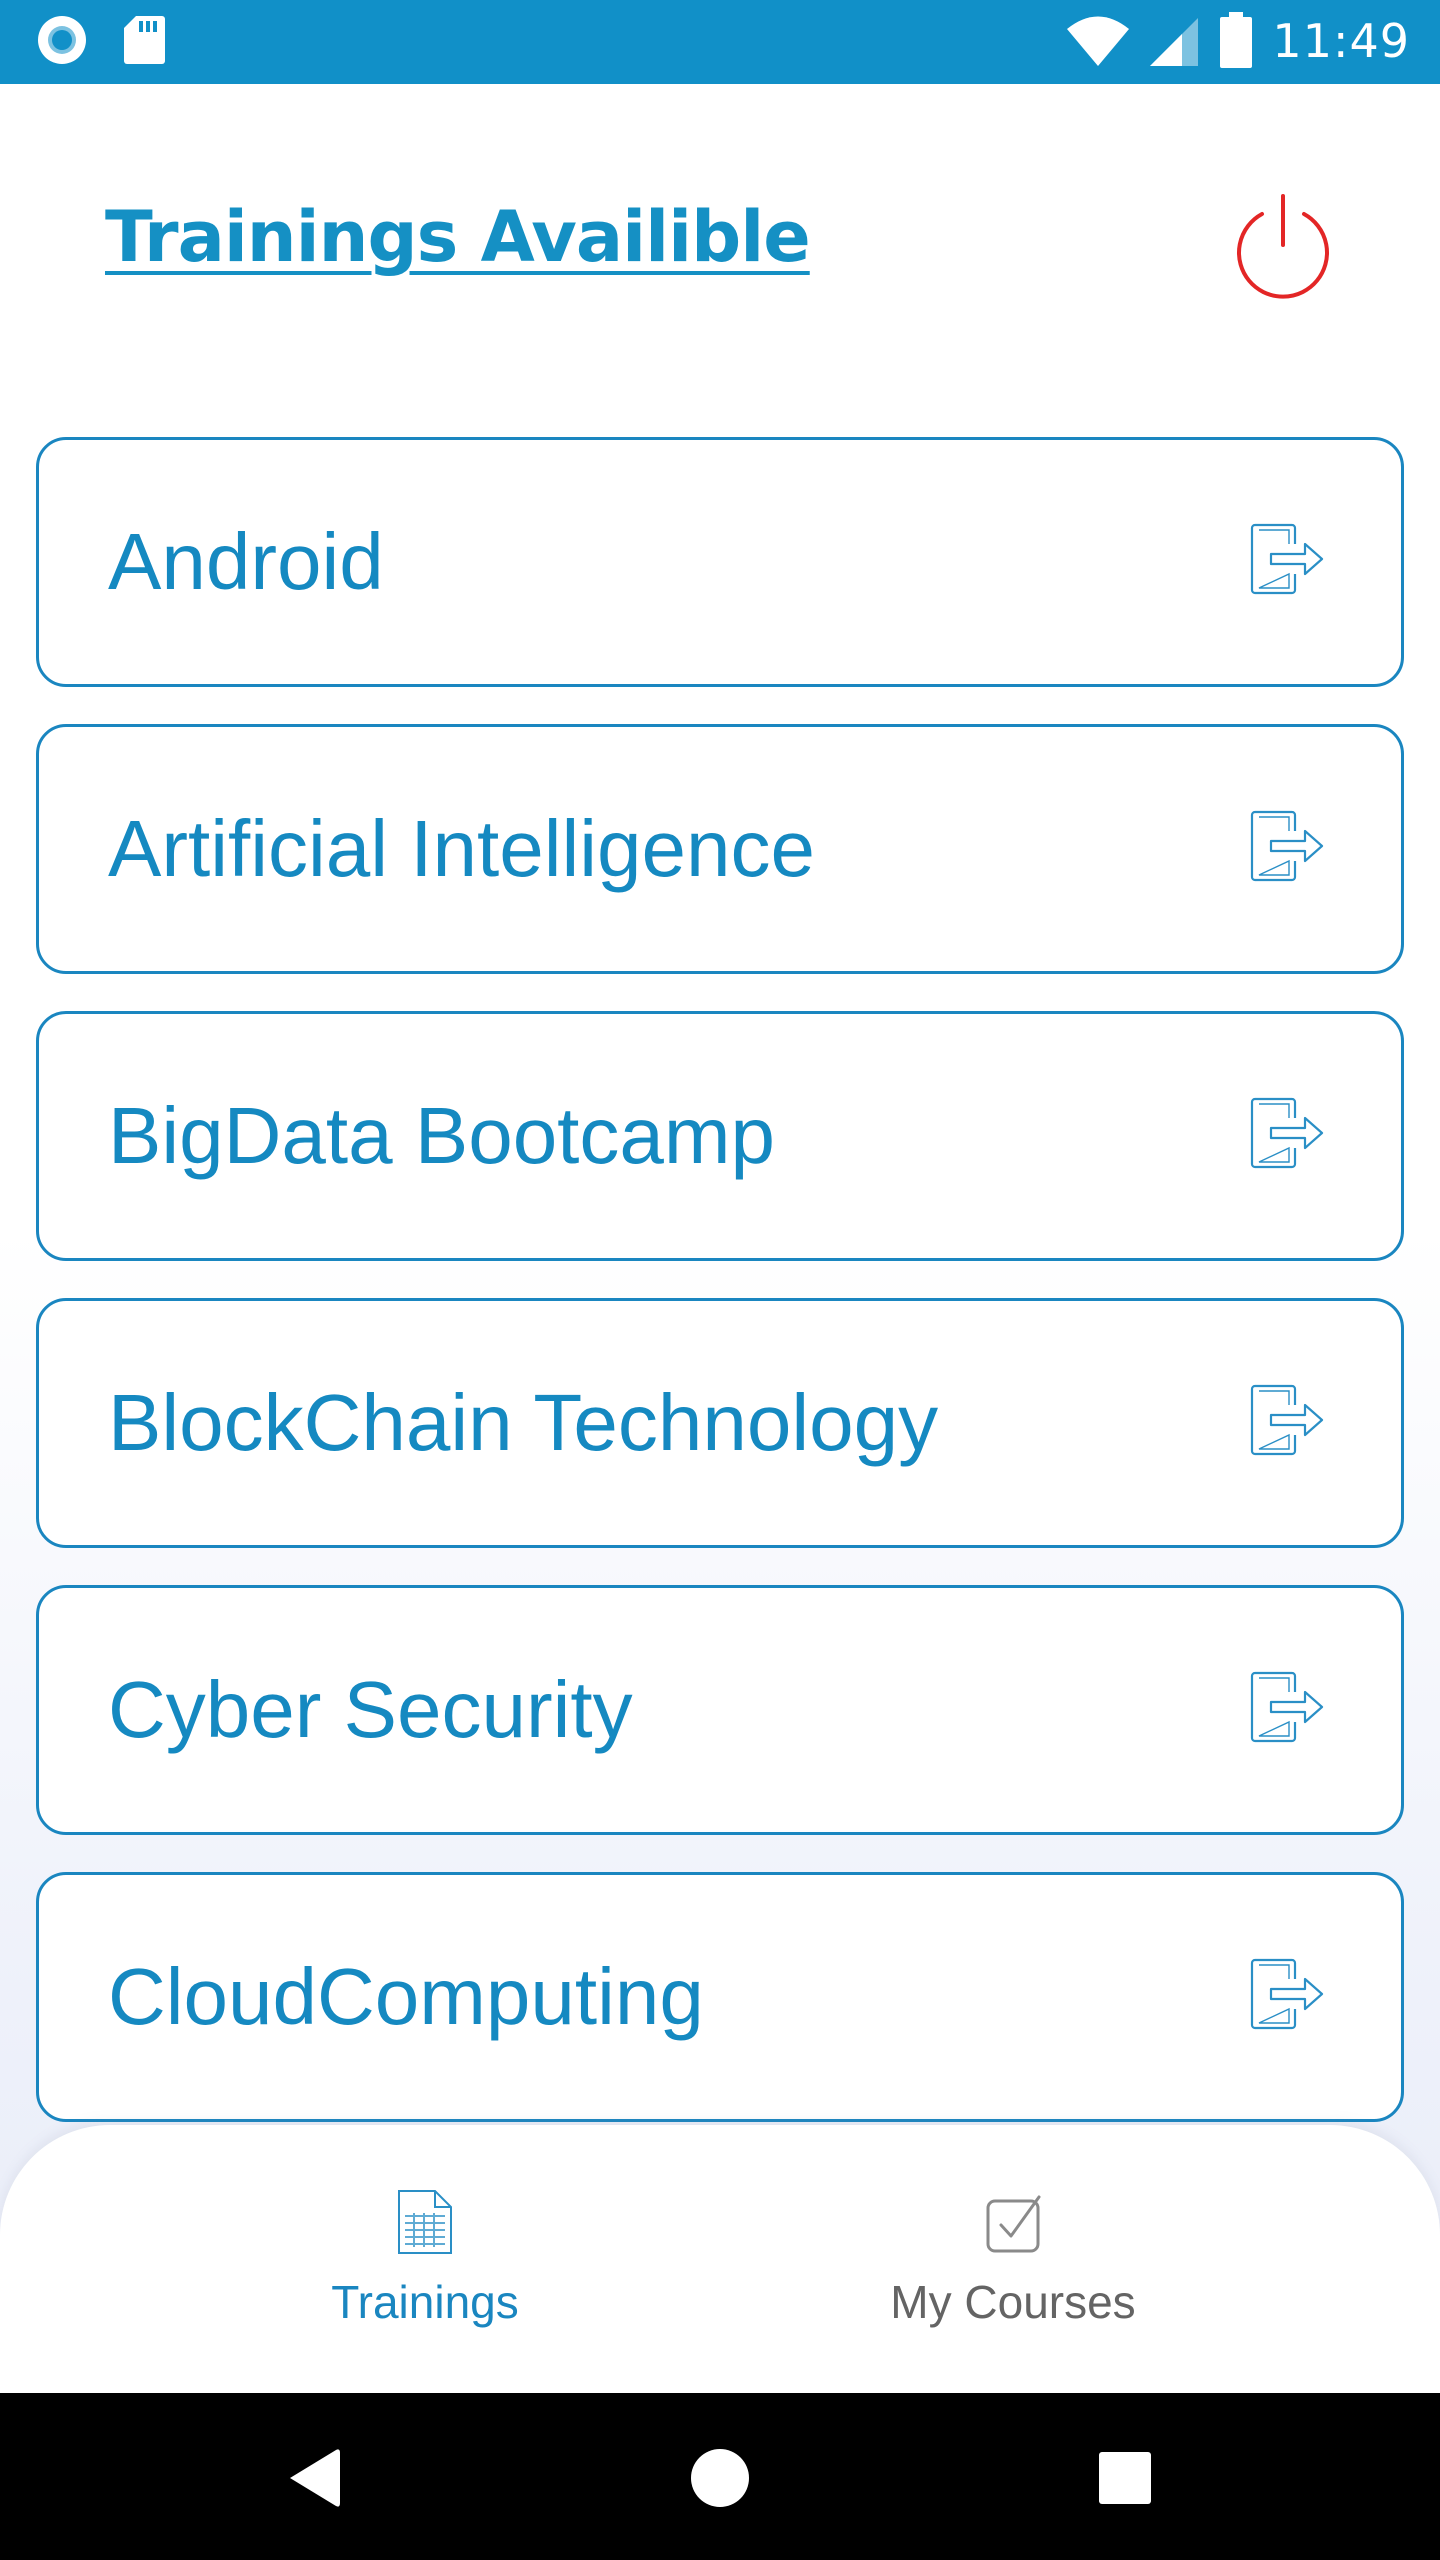 The image size is (1440, 2560). Describe the element at coordinates (370, 1709) in the screenshot. I see `course-label: Cyber Security` at that location.